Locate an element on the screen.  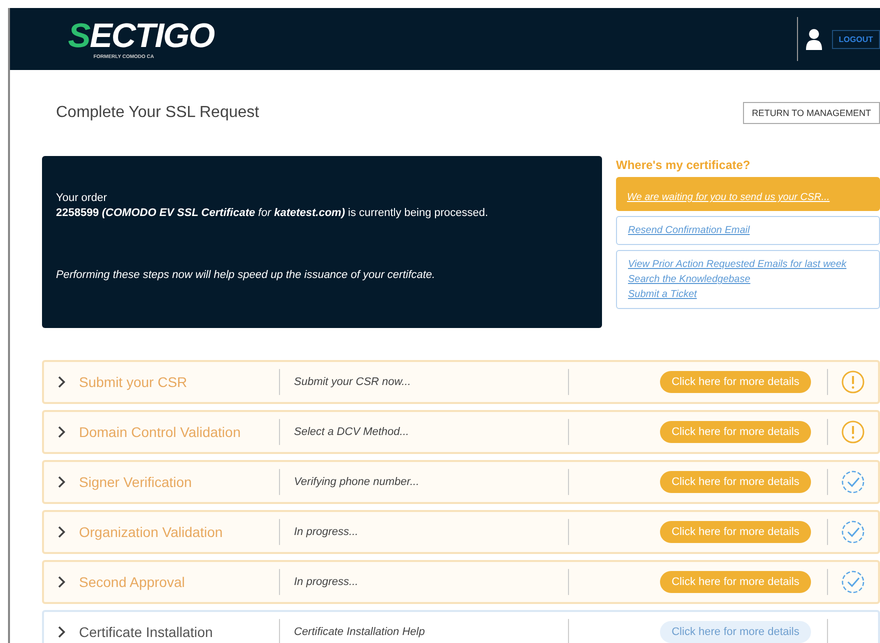
step-row: Signer Verification Verifying phone number... Click here for more details is located at coordinates (461, 482).